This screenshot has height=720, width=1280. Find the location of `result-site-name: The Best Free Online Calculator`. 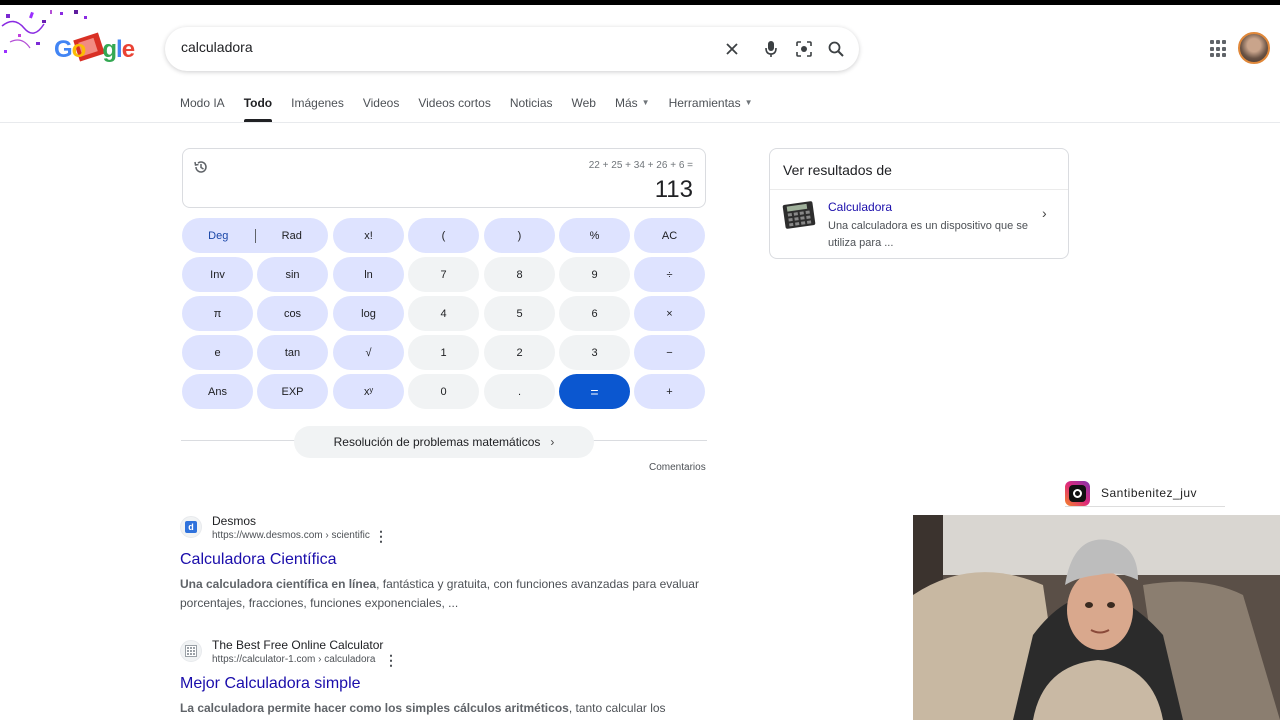

result-site-name: The Best Free Online Calculator is located at coordinates (297, 645).